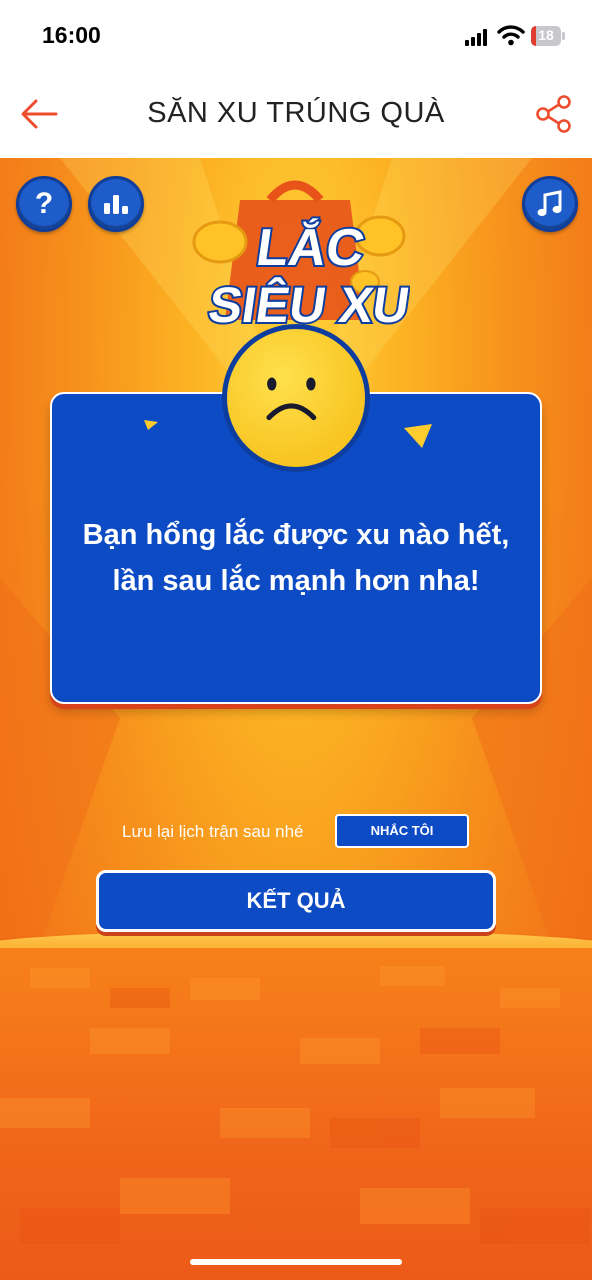 This screenshot has width=592, height=1280. What do you see at coordinates (213, 831) in the screenshot?
I see `reminder-text: Lưu lại lịch trận sau nhé` at bounding box center [213, 831].